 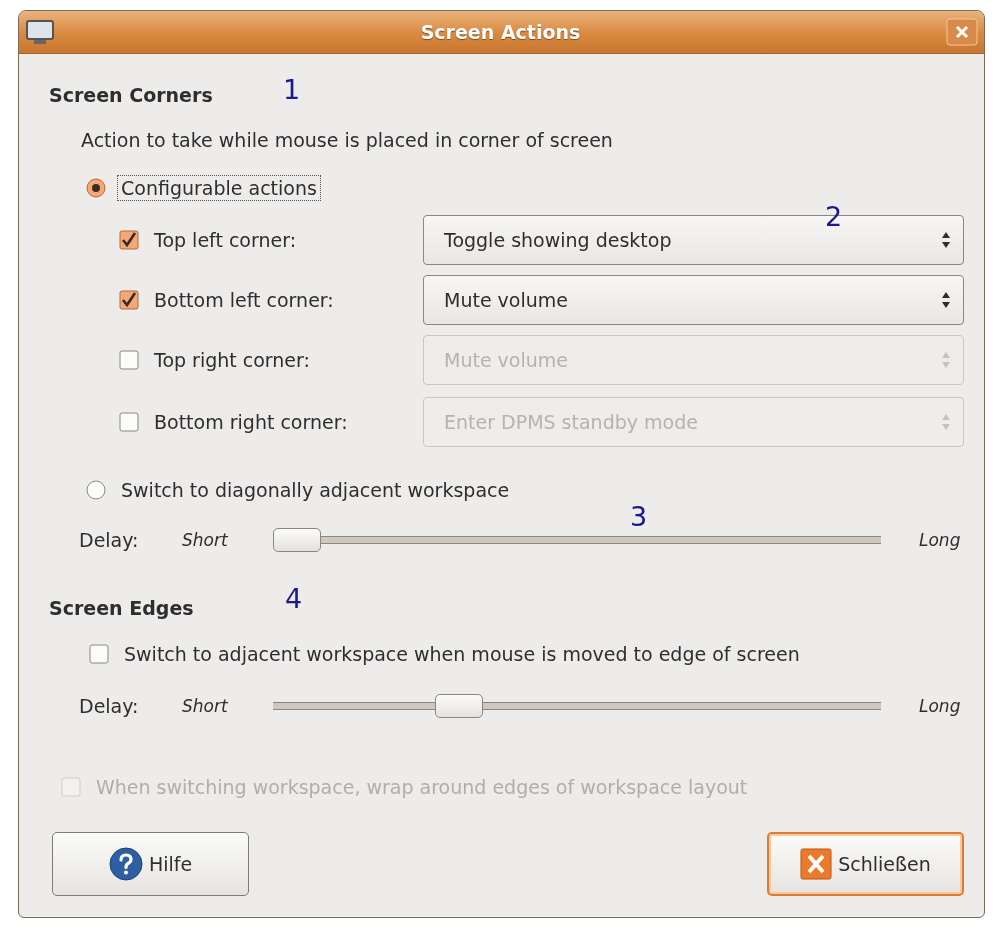 What do you see at coordinates (251, 422) in the screenshot?
I see `checkbox-label: Bottom right corner:` at bounding box center [251, 422].